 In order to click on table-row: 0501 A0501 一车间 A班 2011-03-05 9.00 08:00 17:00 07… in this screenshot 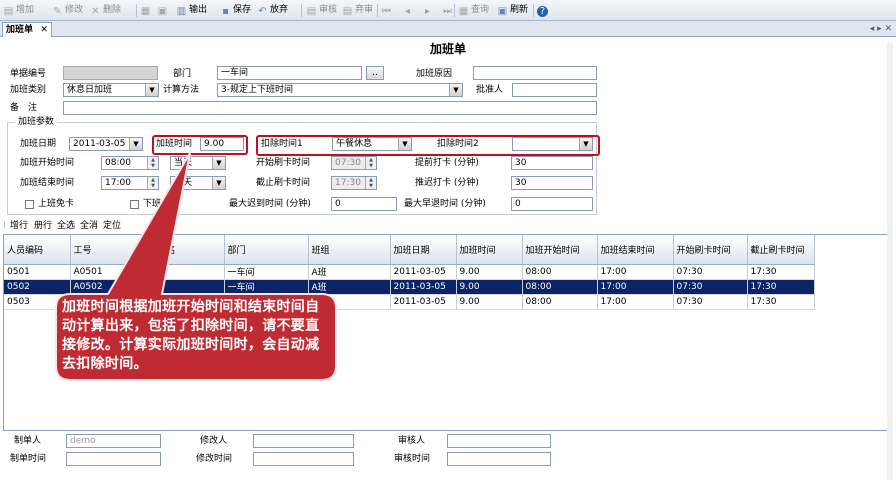, I will do `click(409, 272)`.